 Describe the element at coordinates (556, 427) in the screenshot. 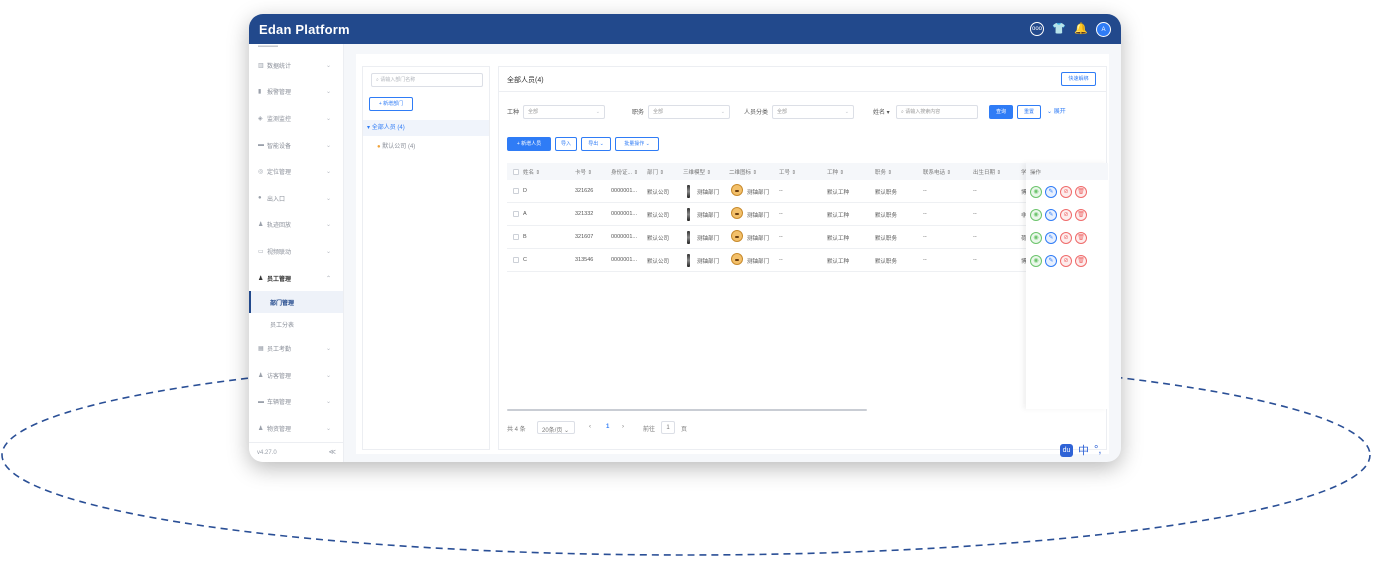

I see `page-size-select: 20条/页 ⌄` at that location.